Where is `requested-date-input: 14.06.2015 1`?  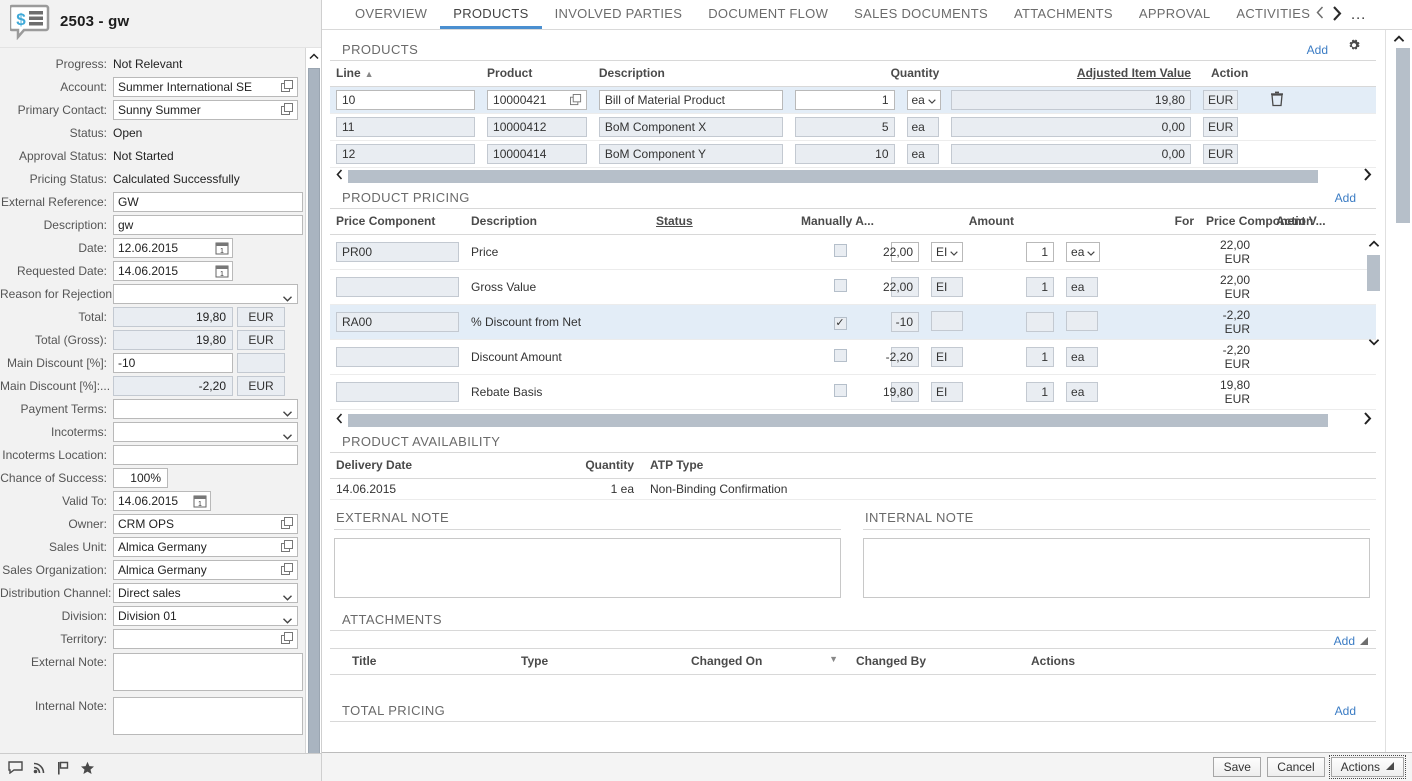
requested-date-input: 14.06.2015 1 is located at coordinates (173, 270).